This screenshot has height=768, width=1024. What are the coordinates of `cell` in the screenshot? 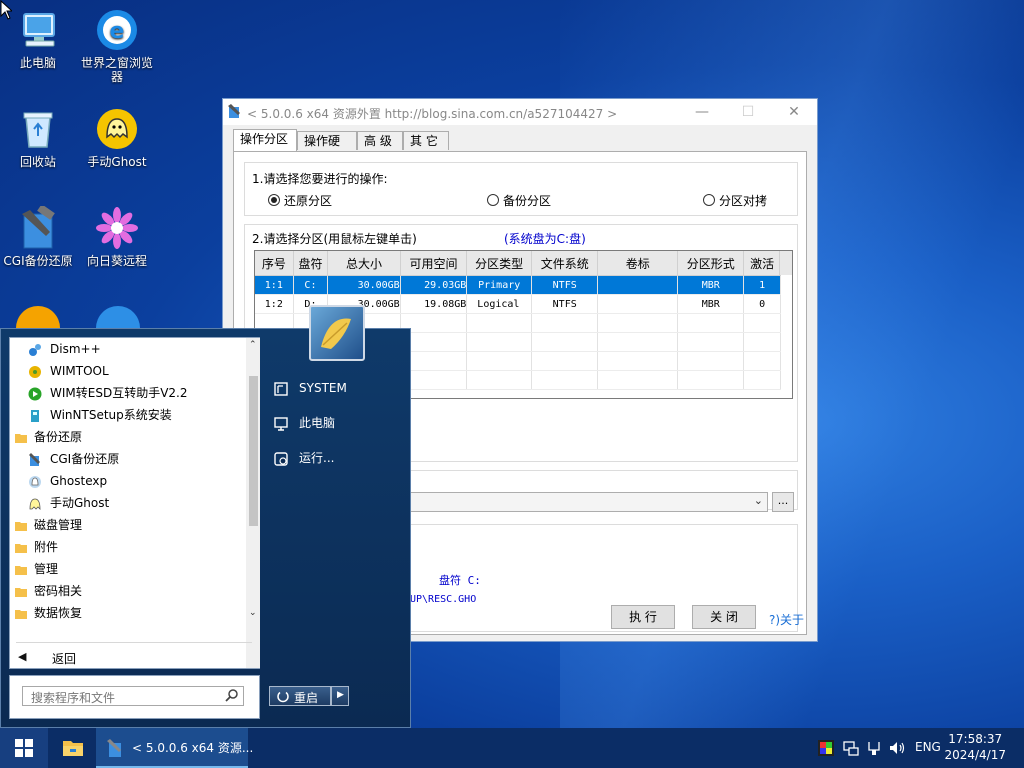 It's located at (638, 304).